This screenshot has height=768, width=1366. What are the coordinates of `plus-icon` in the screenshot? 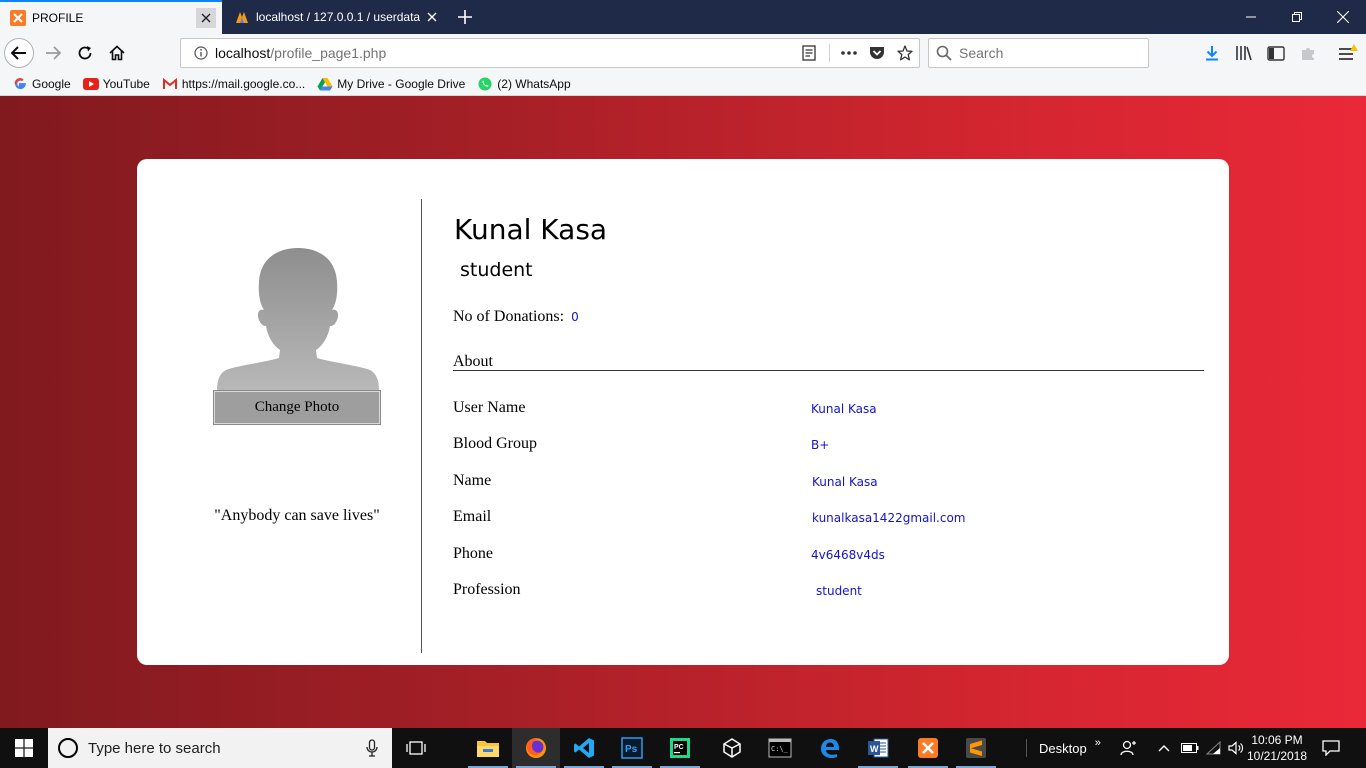 It's located at (465, 17).